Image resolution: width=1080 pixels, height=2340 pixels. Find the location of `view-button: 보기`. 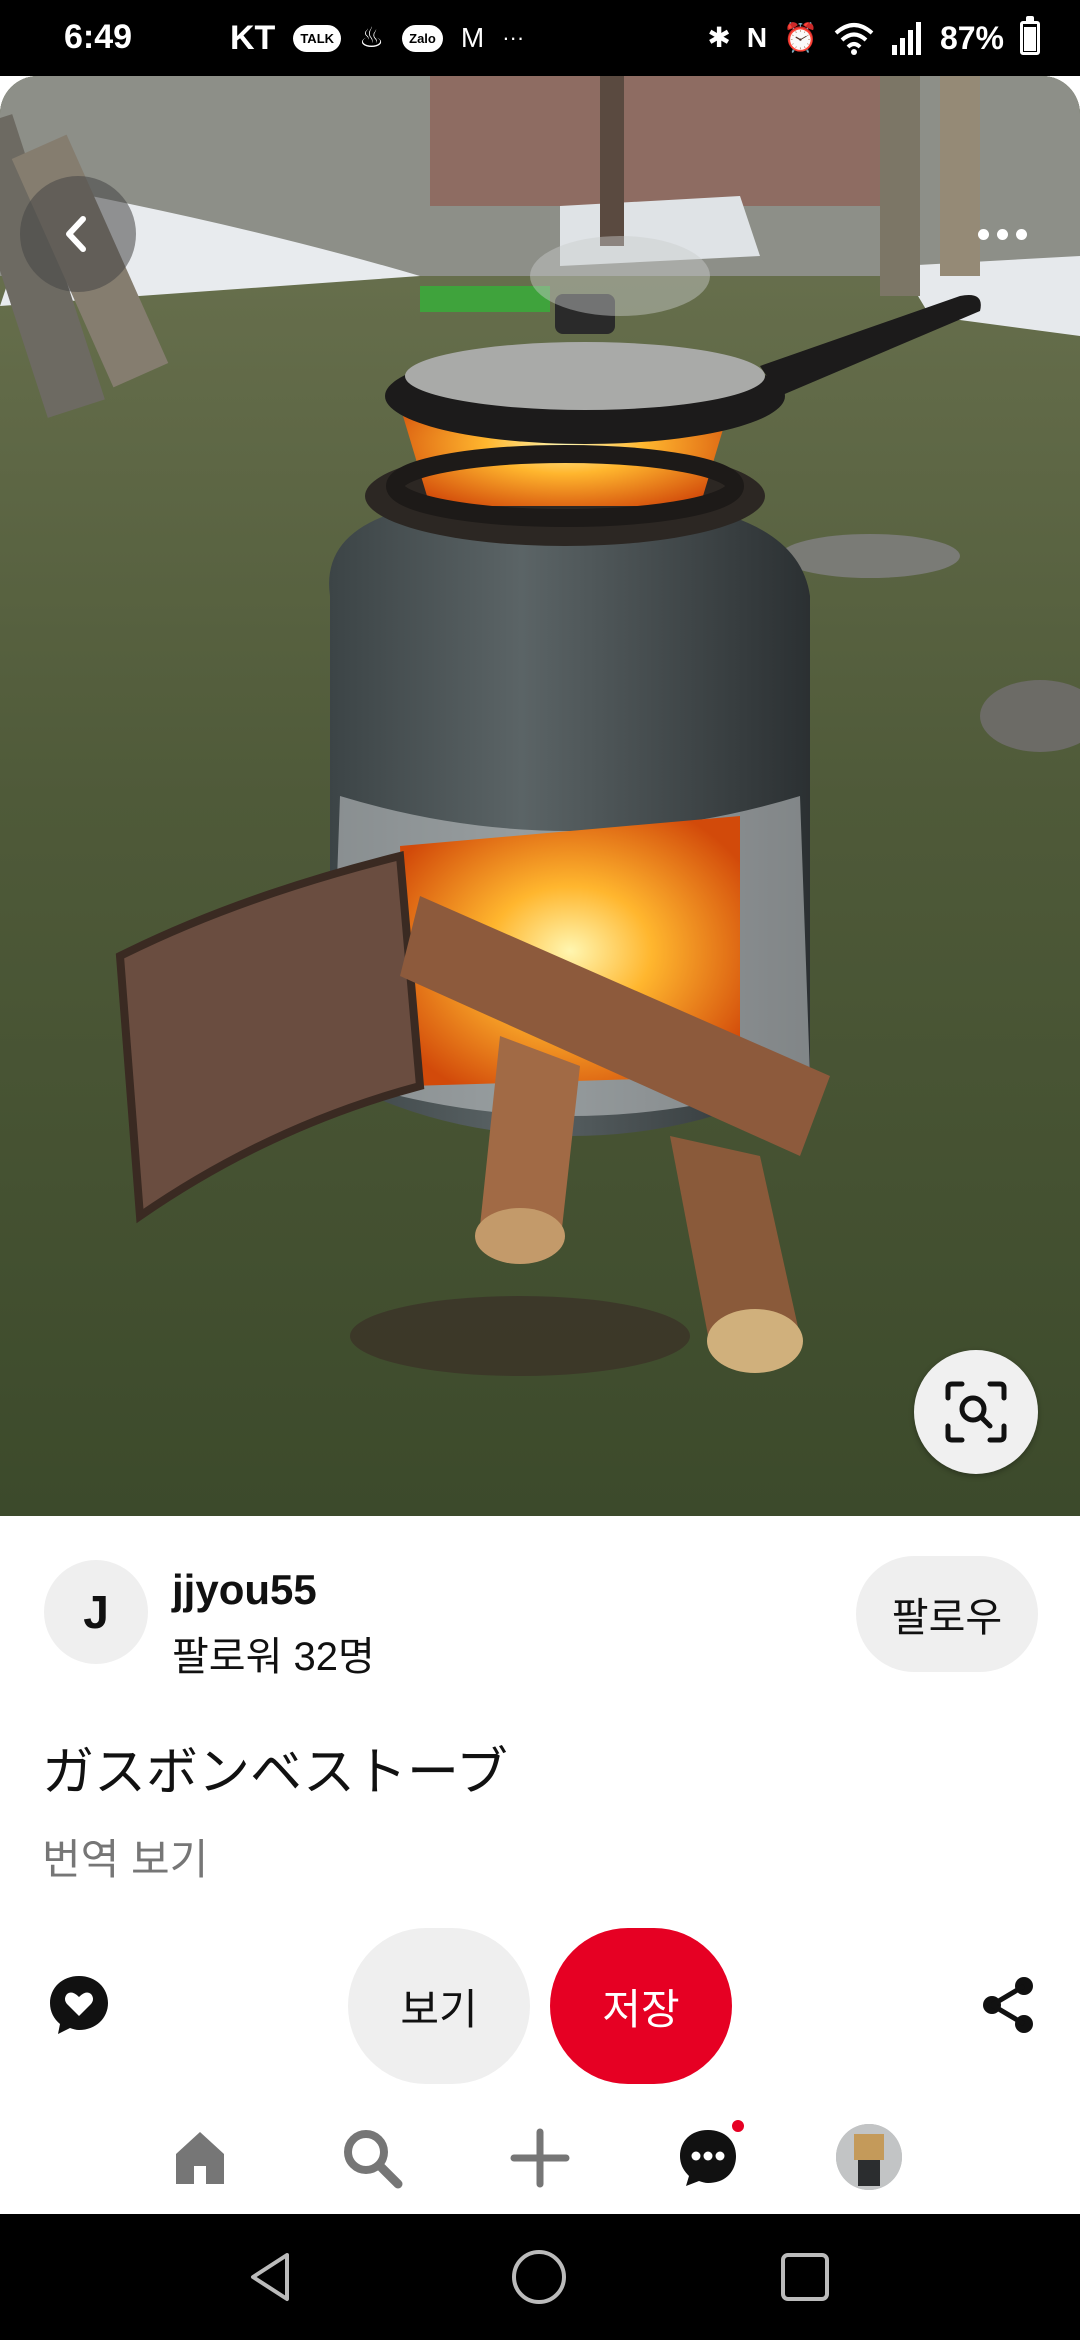

view-button: 보기 is located at coordinates (439, 2006).